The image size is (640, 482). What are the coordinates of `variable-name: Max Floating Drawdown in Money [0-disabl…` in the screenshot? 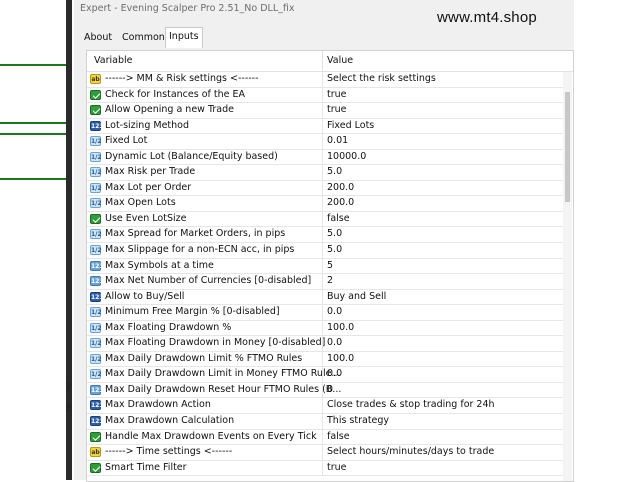 It's located at (215, 343).